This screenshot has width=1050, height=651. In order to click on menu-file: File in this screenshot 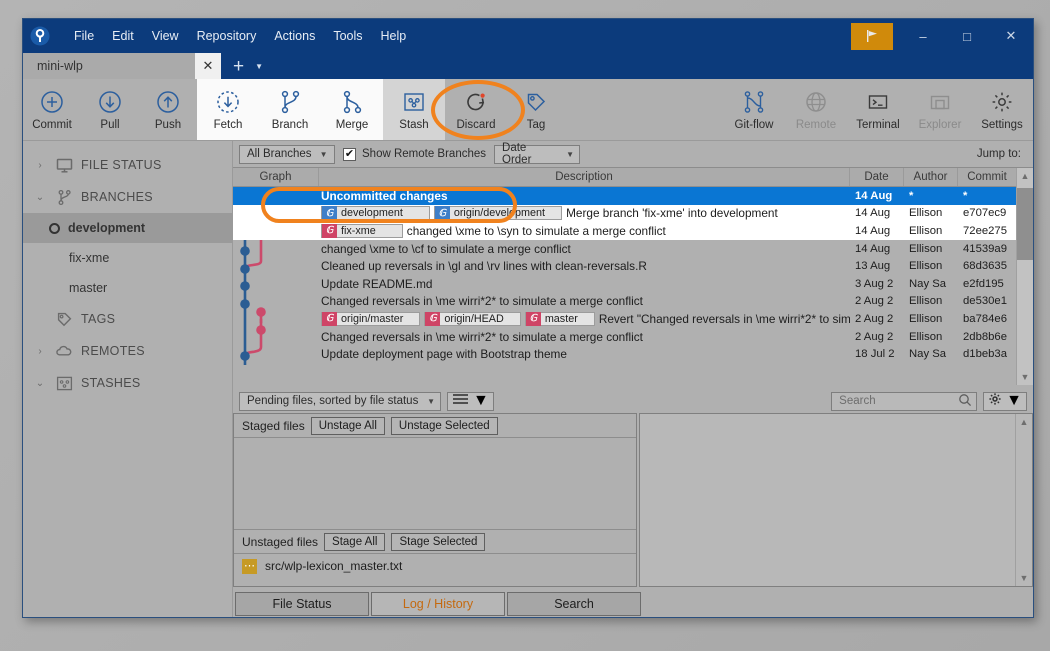, I will do `click(84, 36)`.